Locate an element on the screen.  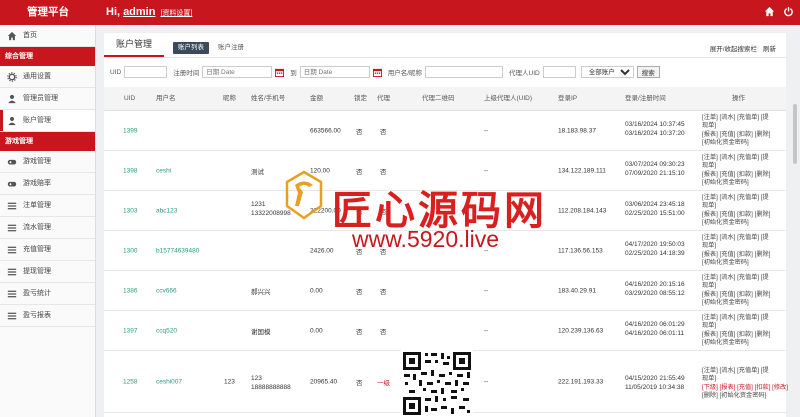
action-links: [下级] [报表] [充值] [扣款] [修改] is located at coordinates (745, 387).